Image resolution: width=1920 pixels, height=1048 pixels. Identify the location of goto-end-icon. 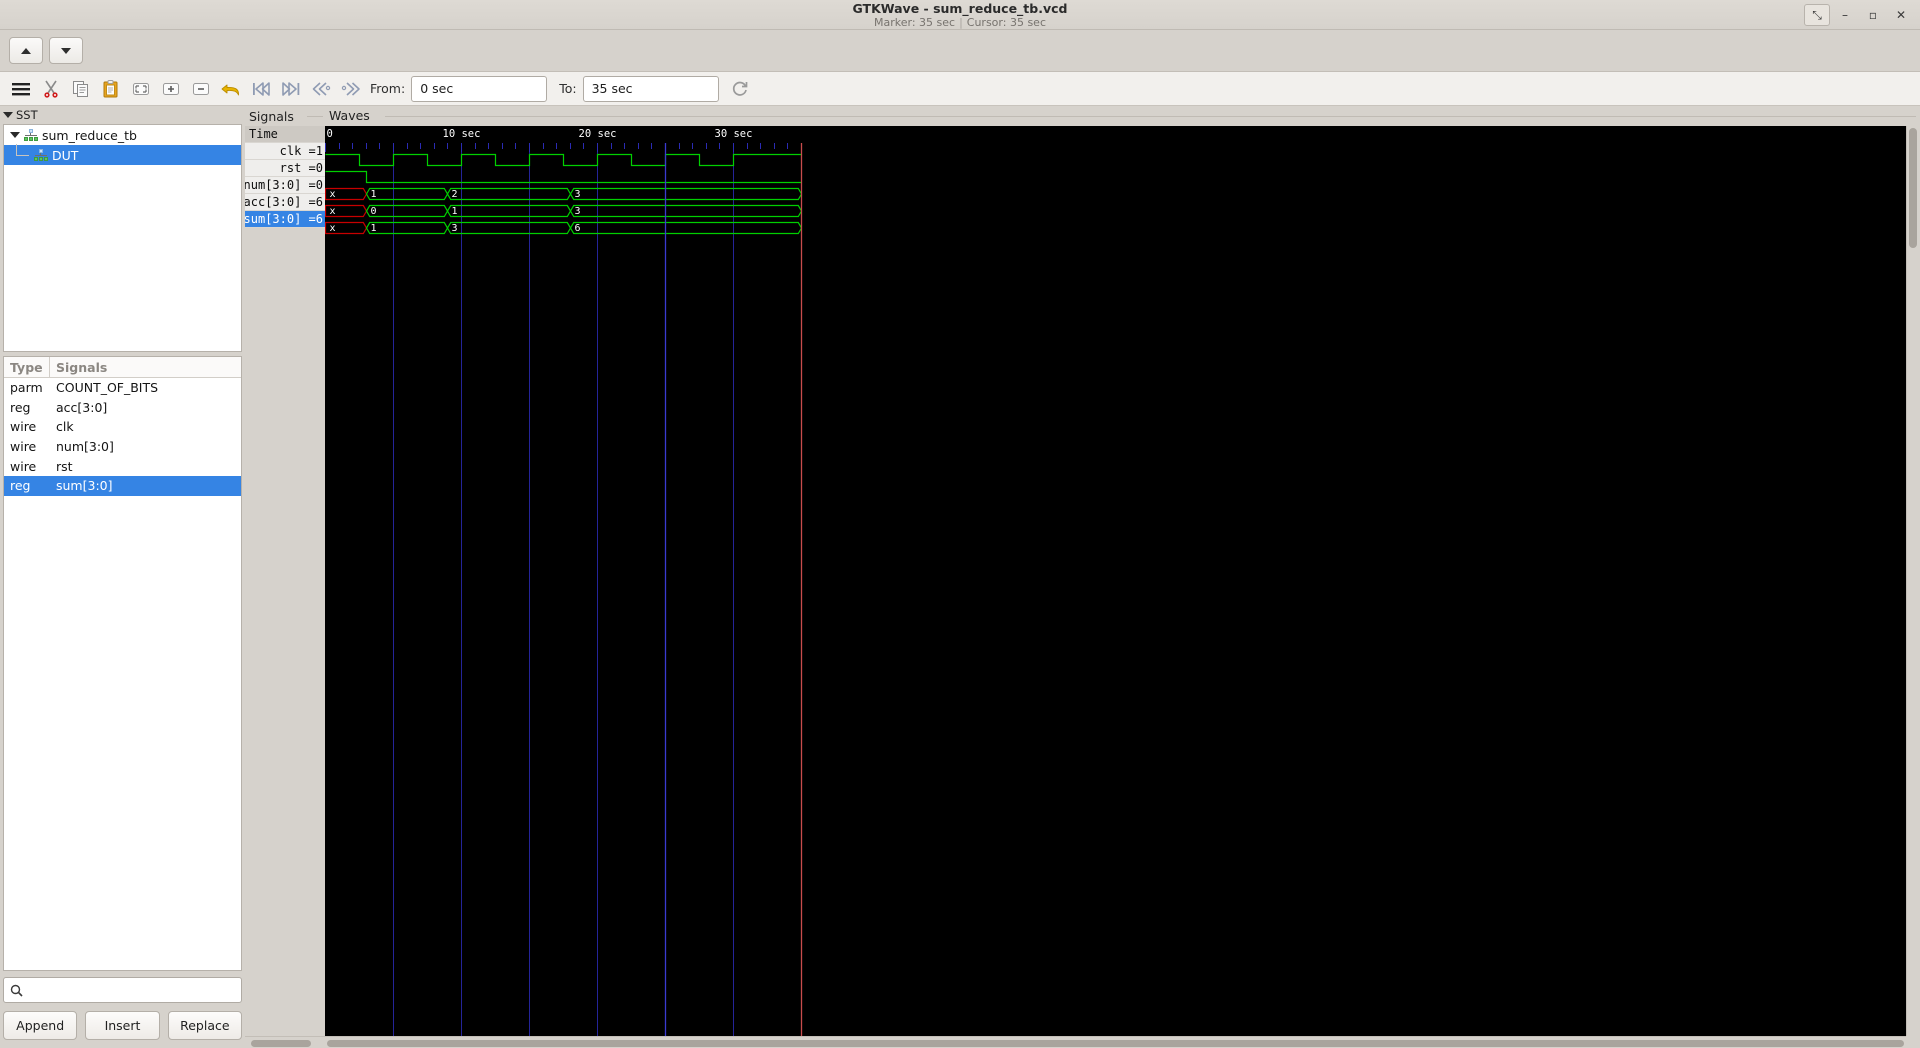
(291, 89).